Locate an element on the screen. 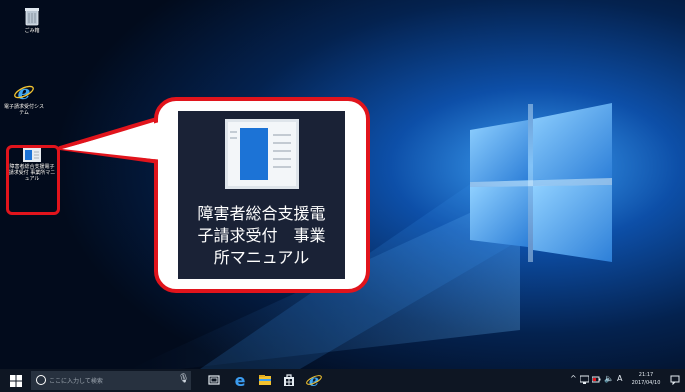  network-icon is located at coordinates (584, 380).